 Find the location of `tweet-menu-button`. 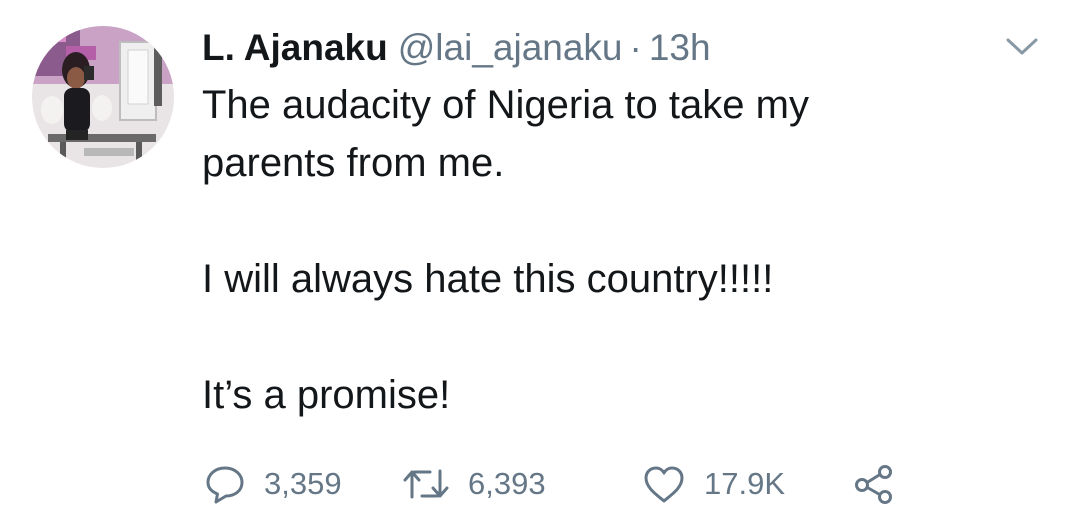

tweet-menu-button is located at coordinates (1022, 46).